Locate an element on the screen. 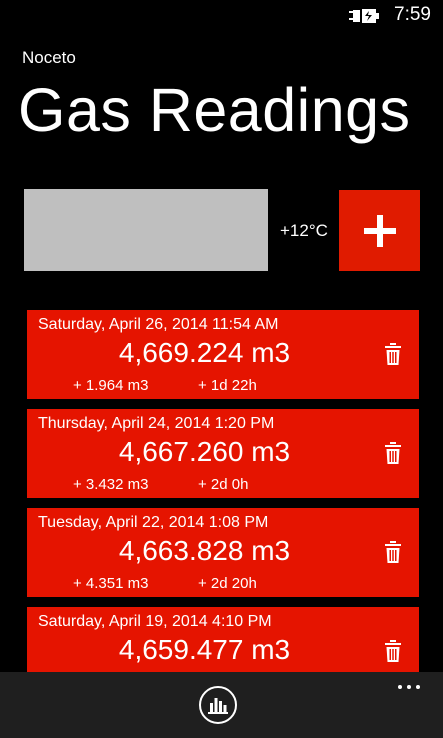  bar-chart-icon is located at coordinates (218, 706).